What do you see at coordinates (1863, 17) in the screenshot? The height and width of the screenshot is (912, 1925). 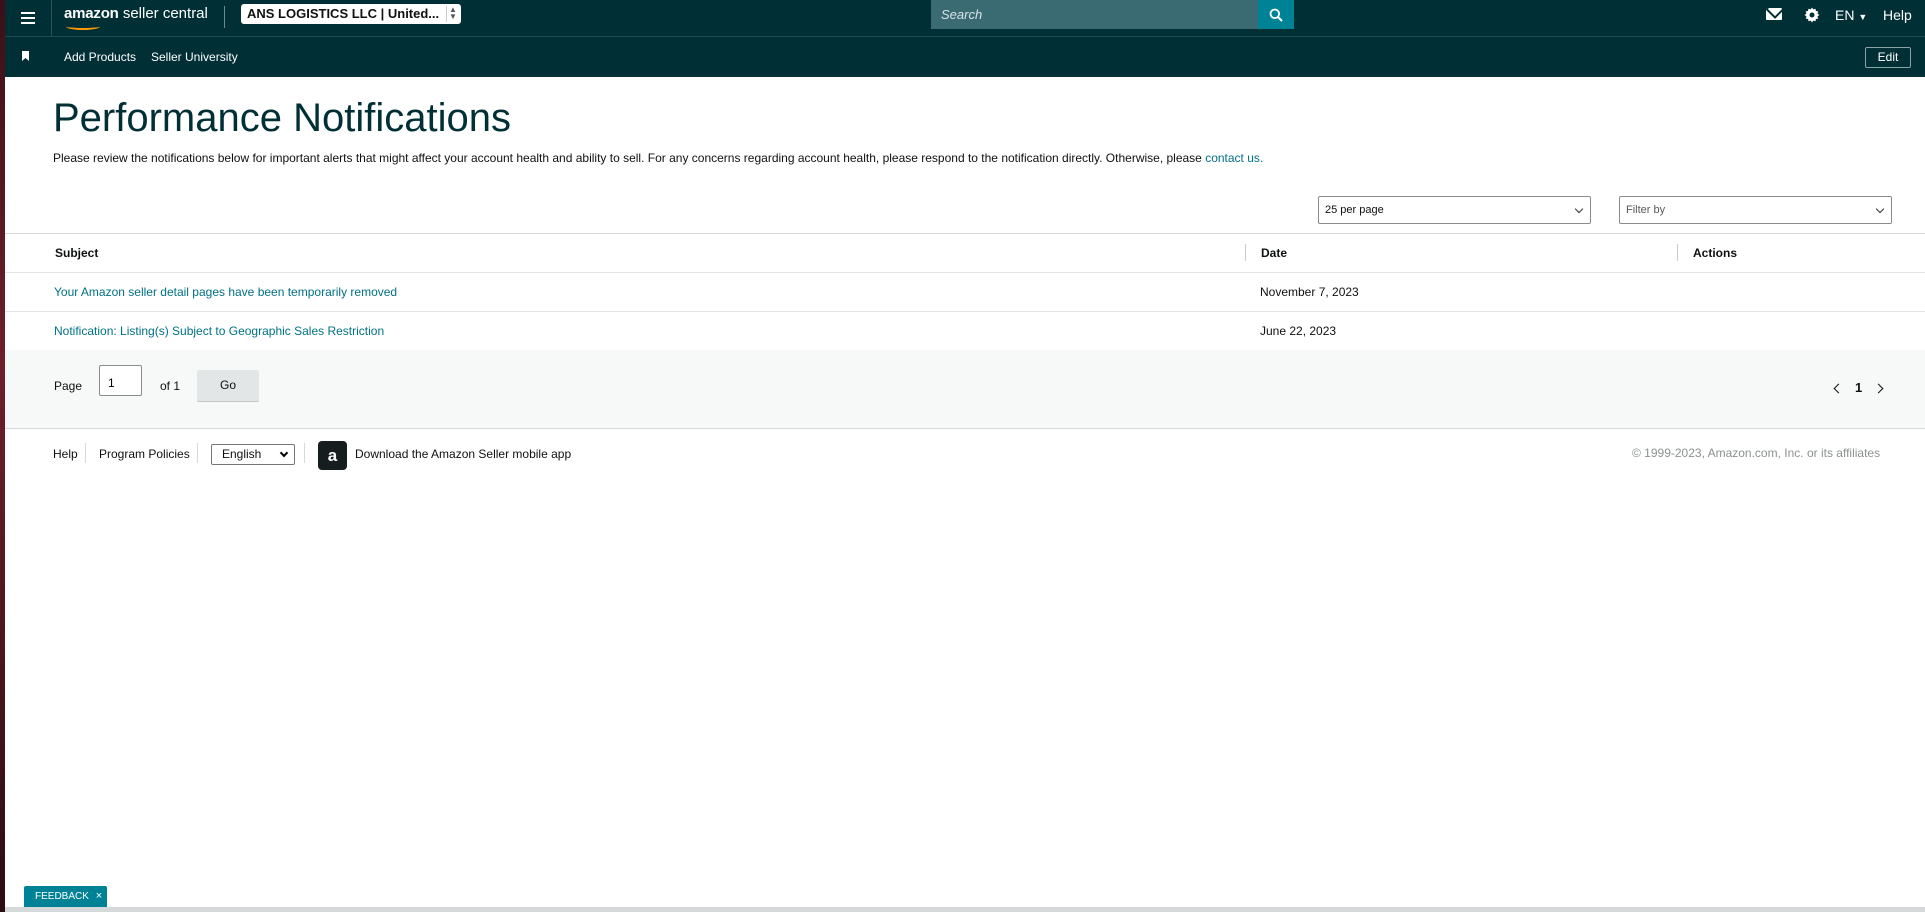 I see `caret-down-icon: ▼` at bounding box center [1863, 17].